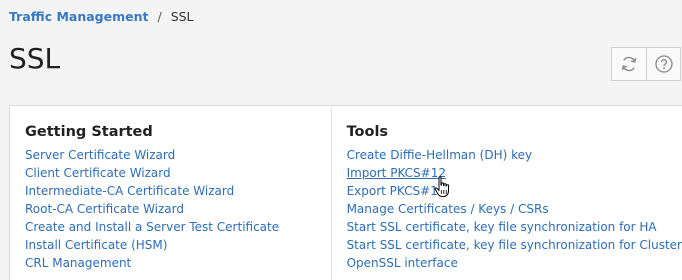  Describe the element at coordinates (98, 173) in the screenshot. I see `client-certificate-wizard-link: Client Certificate Wizard` at that location.